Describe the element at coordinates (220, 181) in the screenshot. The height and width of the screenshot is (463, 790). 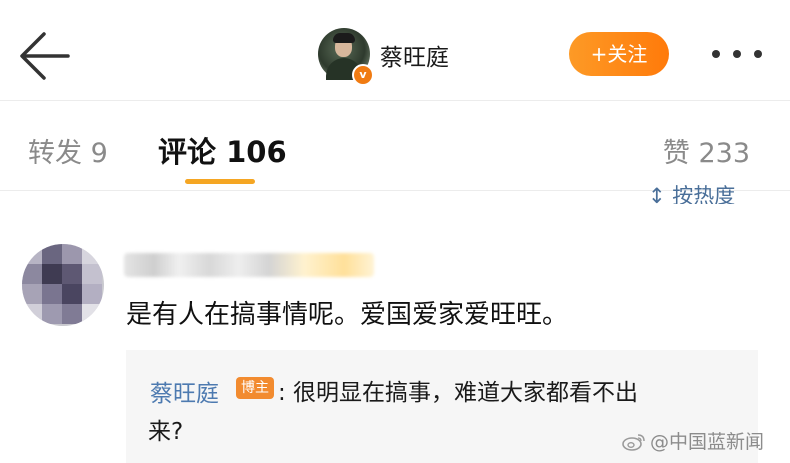
I see `active-tab-indicator` at that location.